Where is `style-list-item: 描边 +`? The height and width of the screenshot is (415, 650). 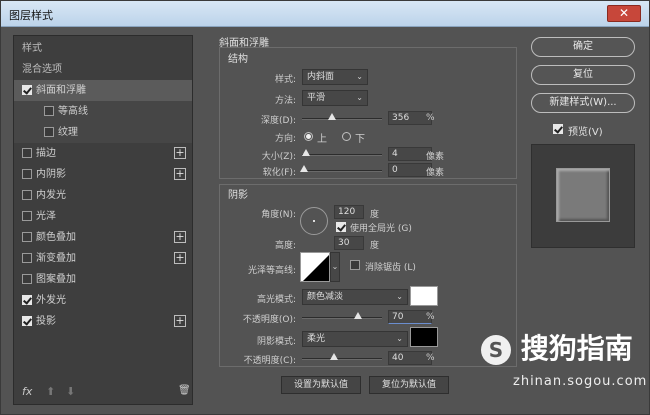
style-list-item: 描边 + is located at coordinates (103, 153).